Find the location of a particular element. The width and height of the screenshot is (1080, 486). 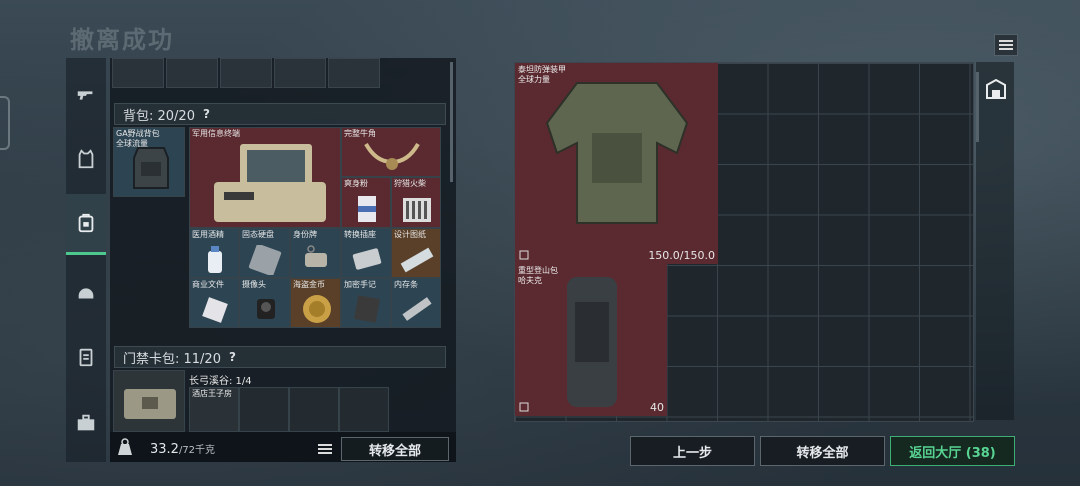

weight-max: /72千克 is located at coordinates (197, 450).